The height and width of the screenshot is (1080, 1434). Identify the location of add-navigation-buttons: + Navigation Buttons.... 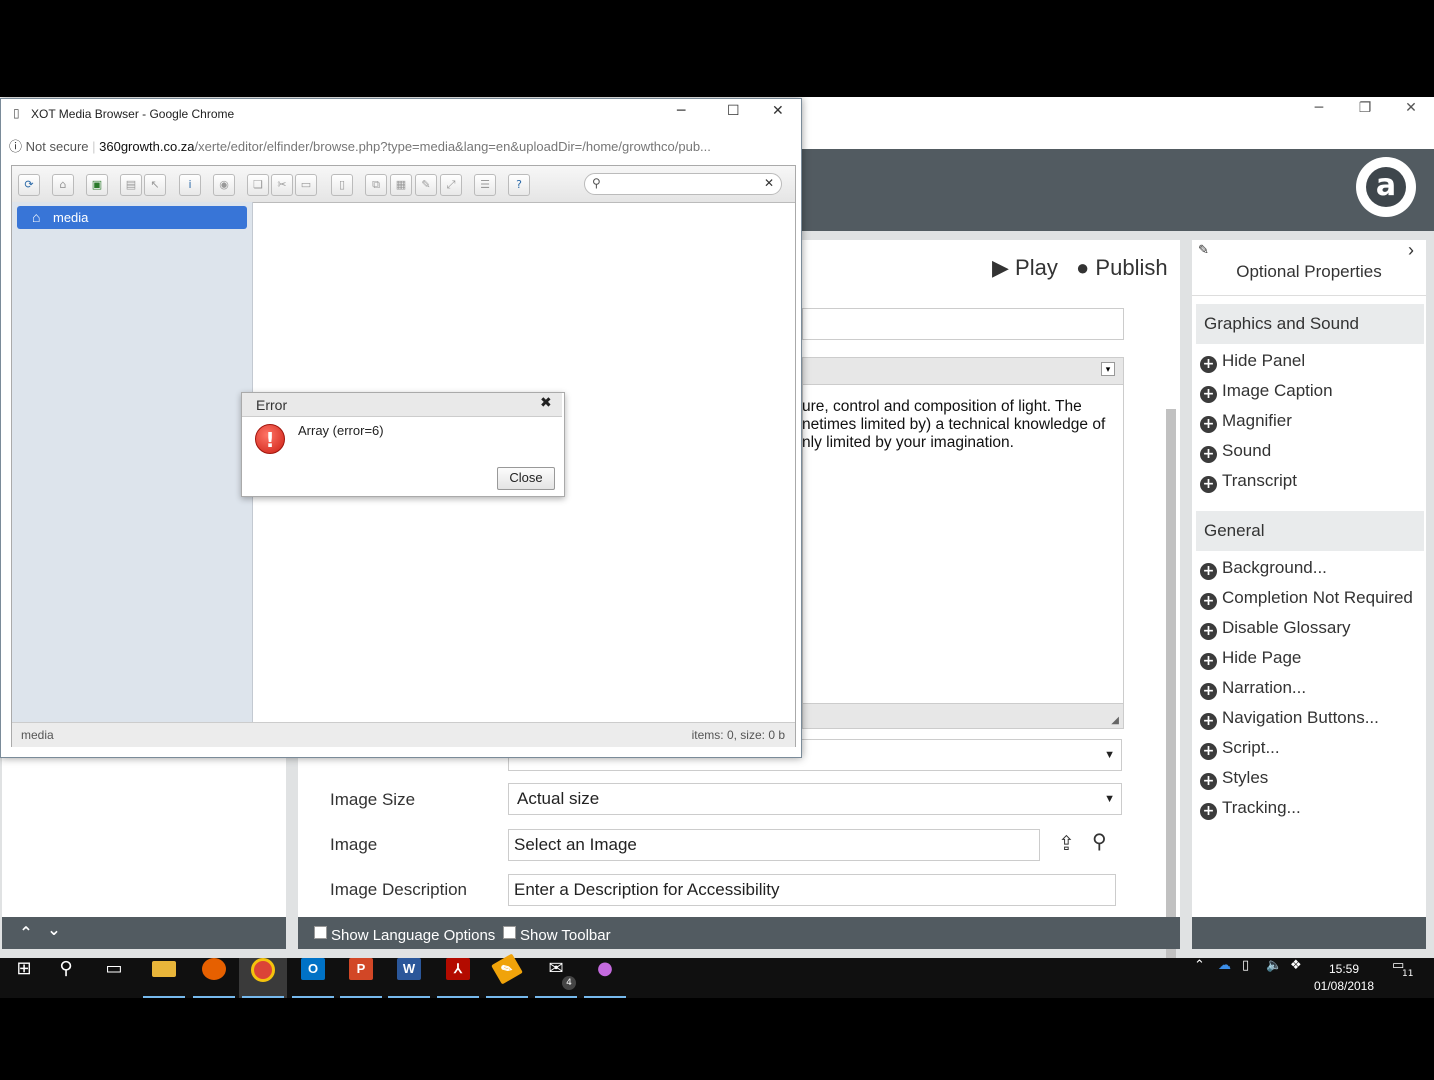
(1289, 719).